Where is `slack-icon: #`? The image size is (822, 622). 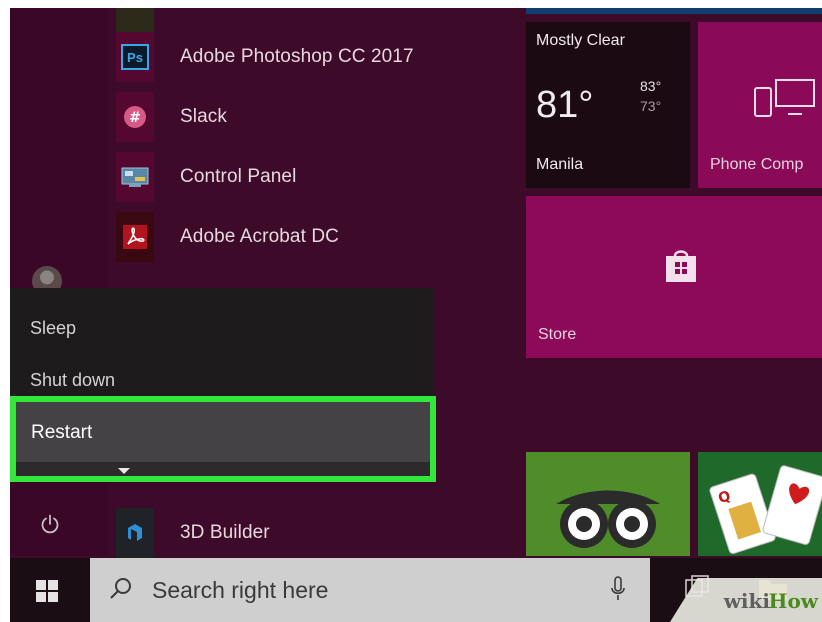 slack-icon: # is located at coordinates (135, 117).